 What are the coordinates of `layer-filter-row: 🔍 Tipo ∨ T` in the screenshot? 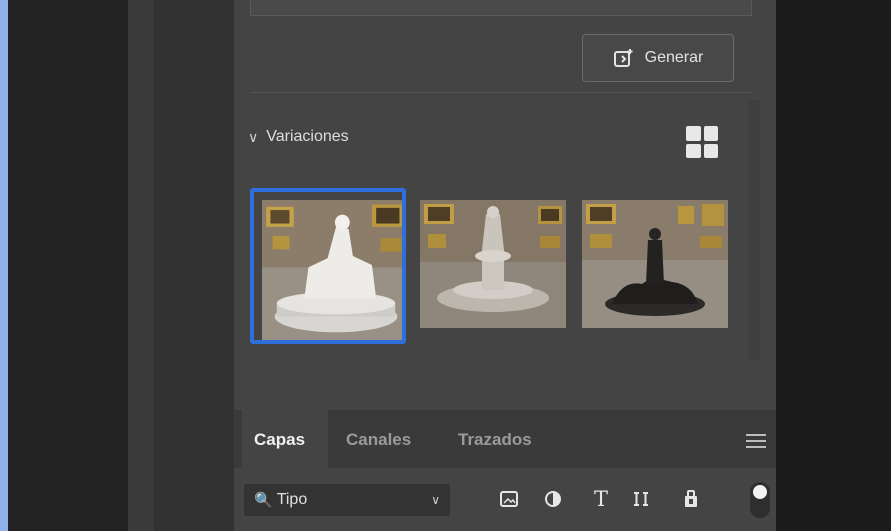 It's located at (505, 499).